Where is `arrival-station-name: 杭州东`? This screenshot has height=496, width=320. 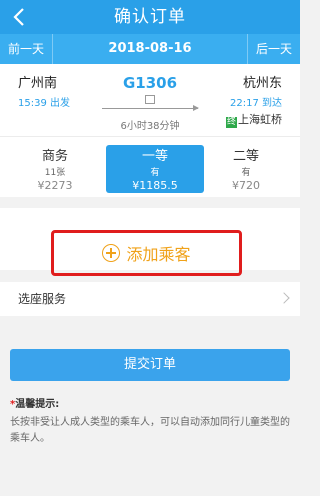
arrival-station-name: 杭州东 is located at coordinates (262, 83).